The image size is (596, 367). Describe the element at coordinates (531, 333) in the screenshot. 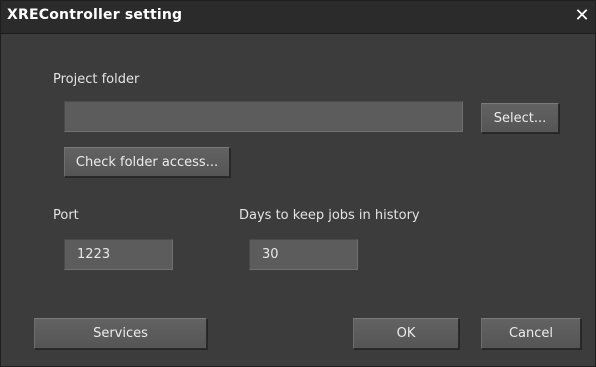

I see `cancel-button: Cancel` at that location.